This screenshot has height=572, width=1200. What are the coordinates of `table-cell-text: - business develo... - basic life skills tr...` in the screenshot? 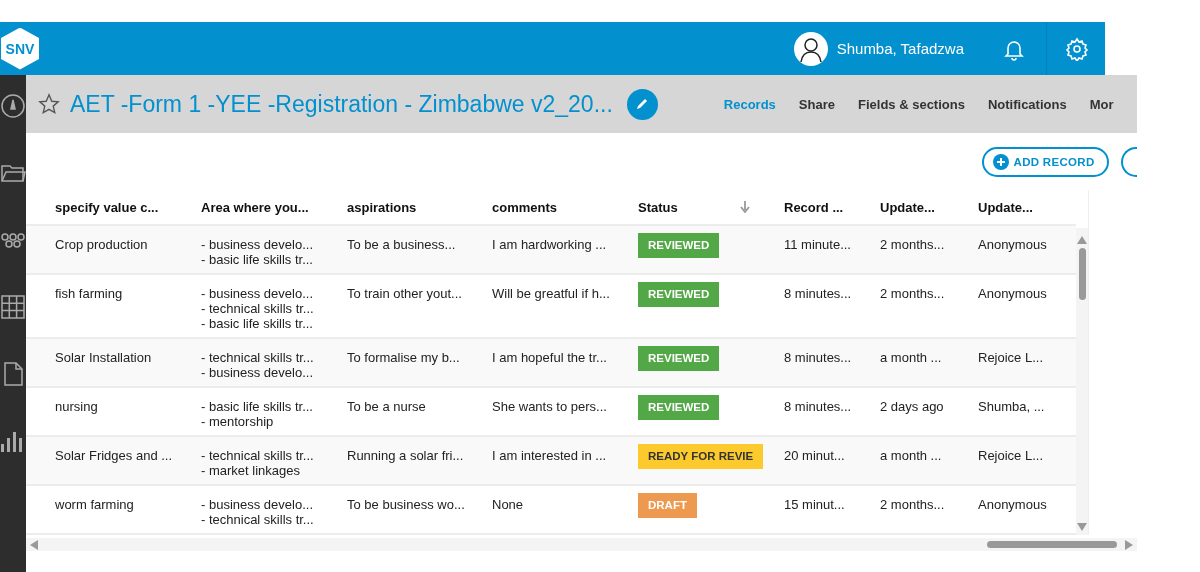 It's located at (257, 252).